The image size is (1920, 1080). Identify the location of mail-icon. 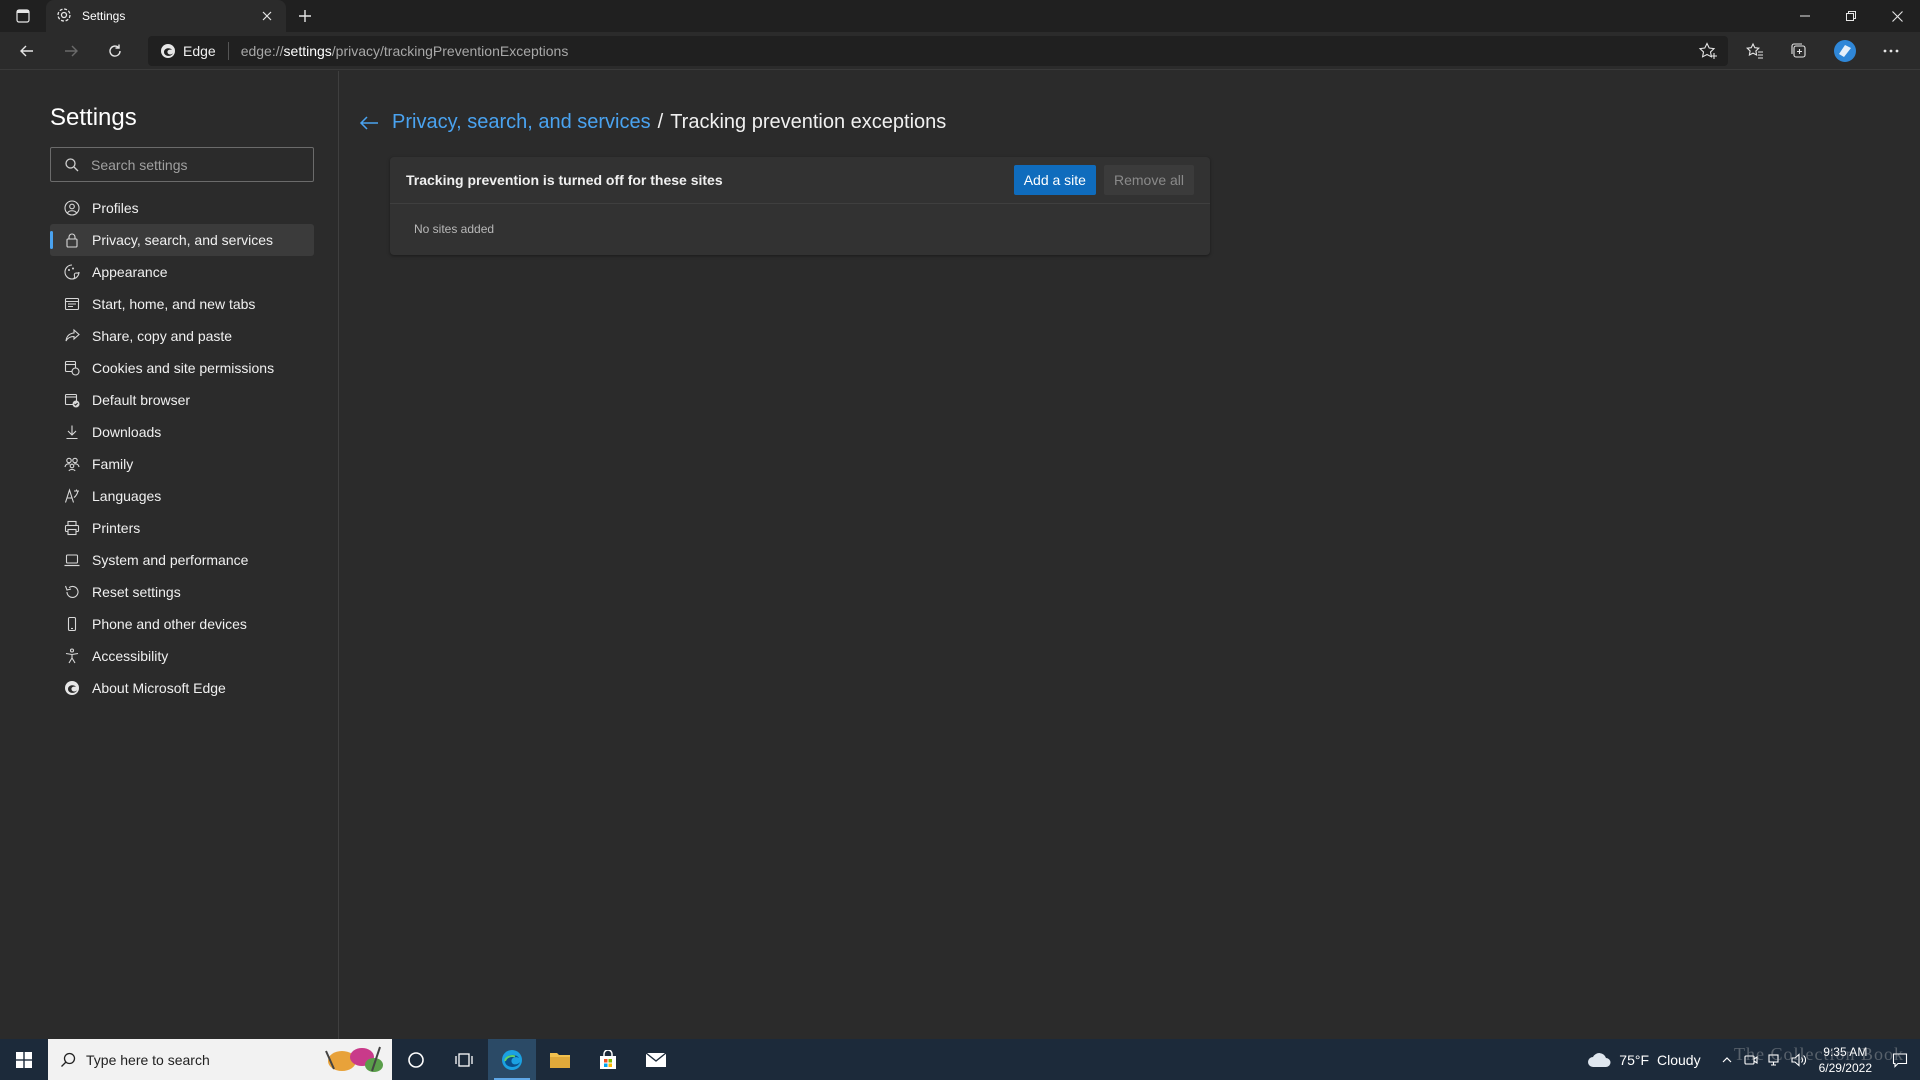
(656, 1059).